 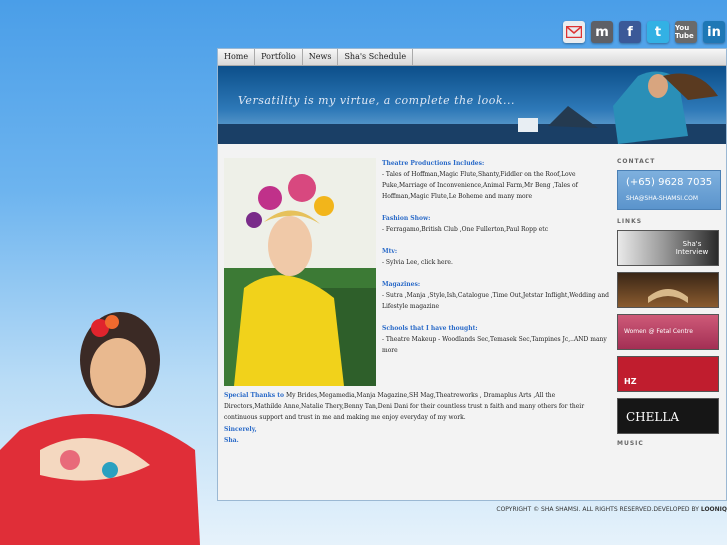 I want to click on phone-number: (+65) 9628 7035, so click(x=669, y=182).